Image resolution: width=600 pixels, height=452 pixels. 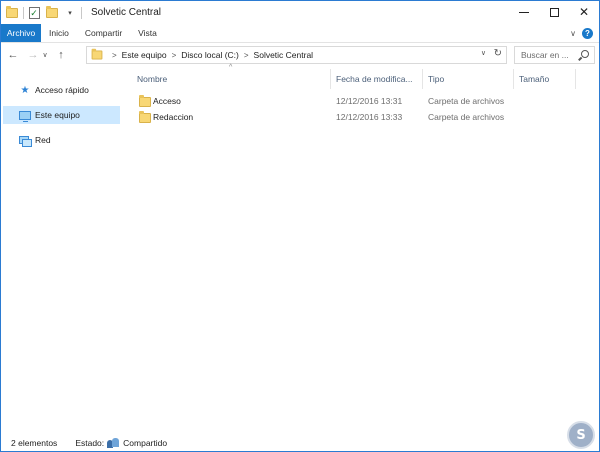 What do you see at coordinates (152, 79) in the screenshot?
I see `column-header-nombre: Nombre` at bounding box center [152, 79].